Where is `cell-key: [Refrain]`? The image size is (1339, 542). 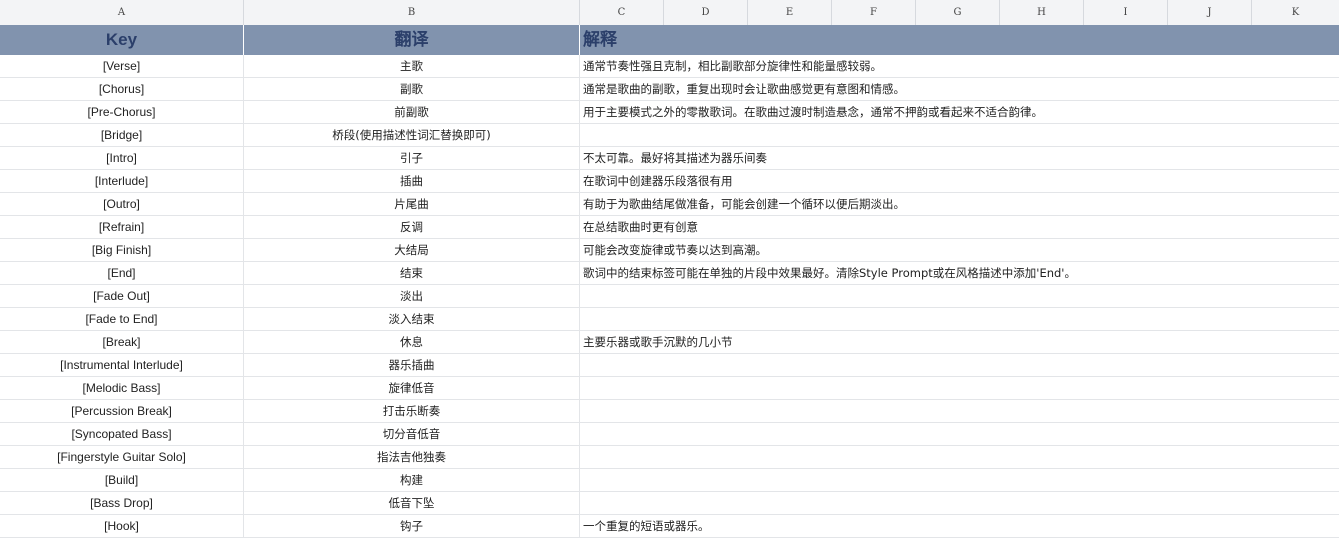
cell-key: [Refrain] is located at coordinates (122, 227).